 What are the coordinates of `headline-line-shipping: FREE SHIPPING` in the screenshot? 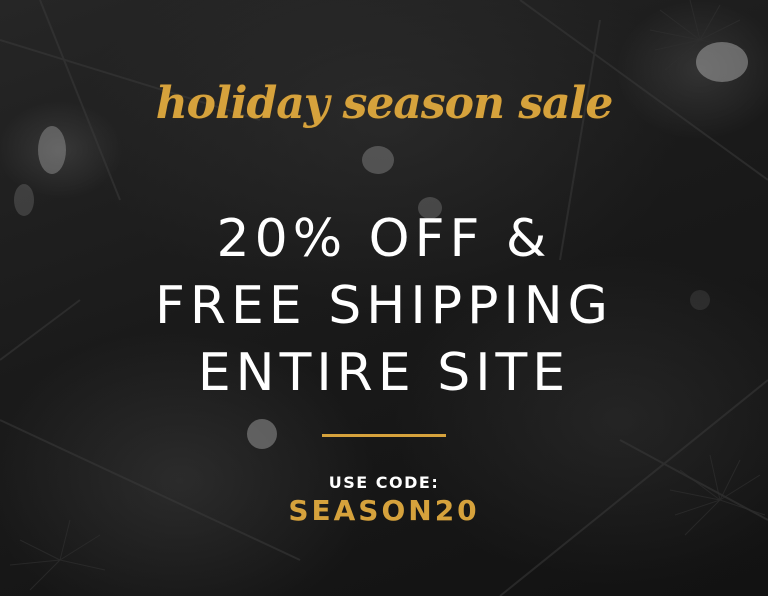 It's located at (384, 306).